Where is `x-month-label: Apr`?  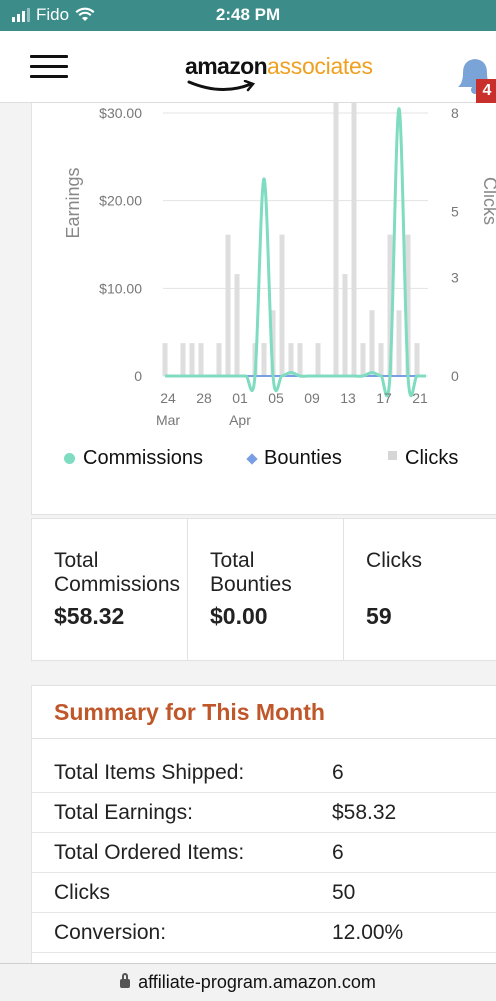
x-month-label: Apr is located at coordinates (240, 420).